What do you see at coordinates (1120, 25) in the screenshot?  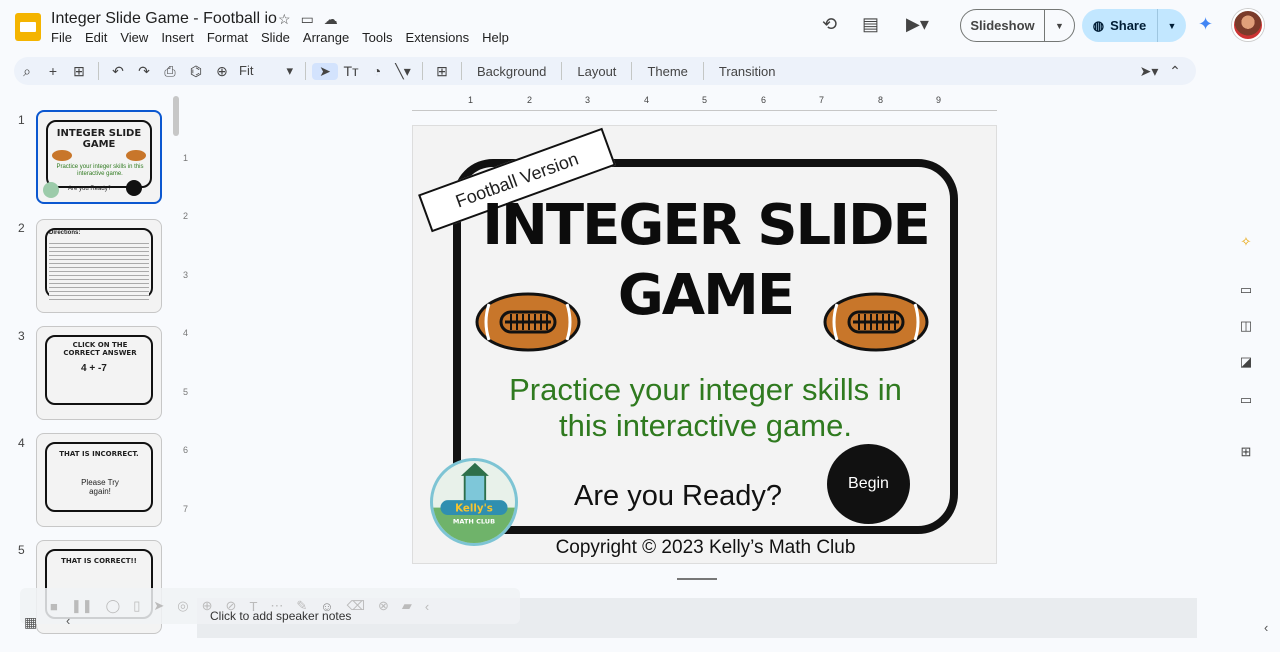 I see `share-main: ◍ Share` at bounding box center [1120, 25].